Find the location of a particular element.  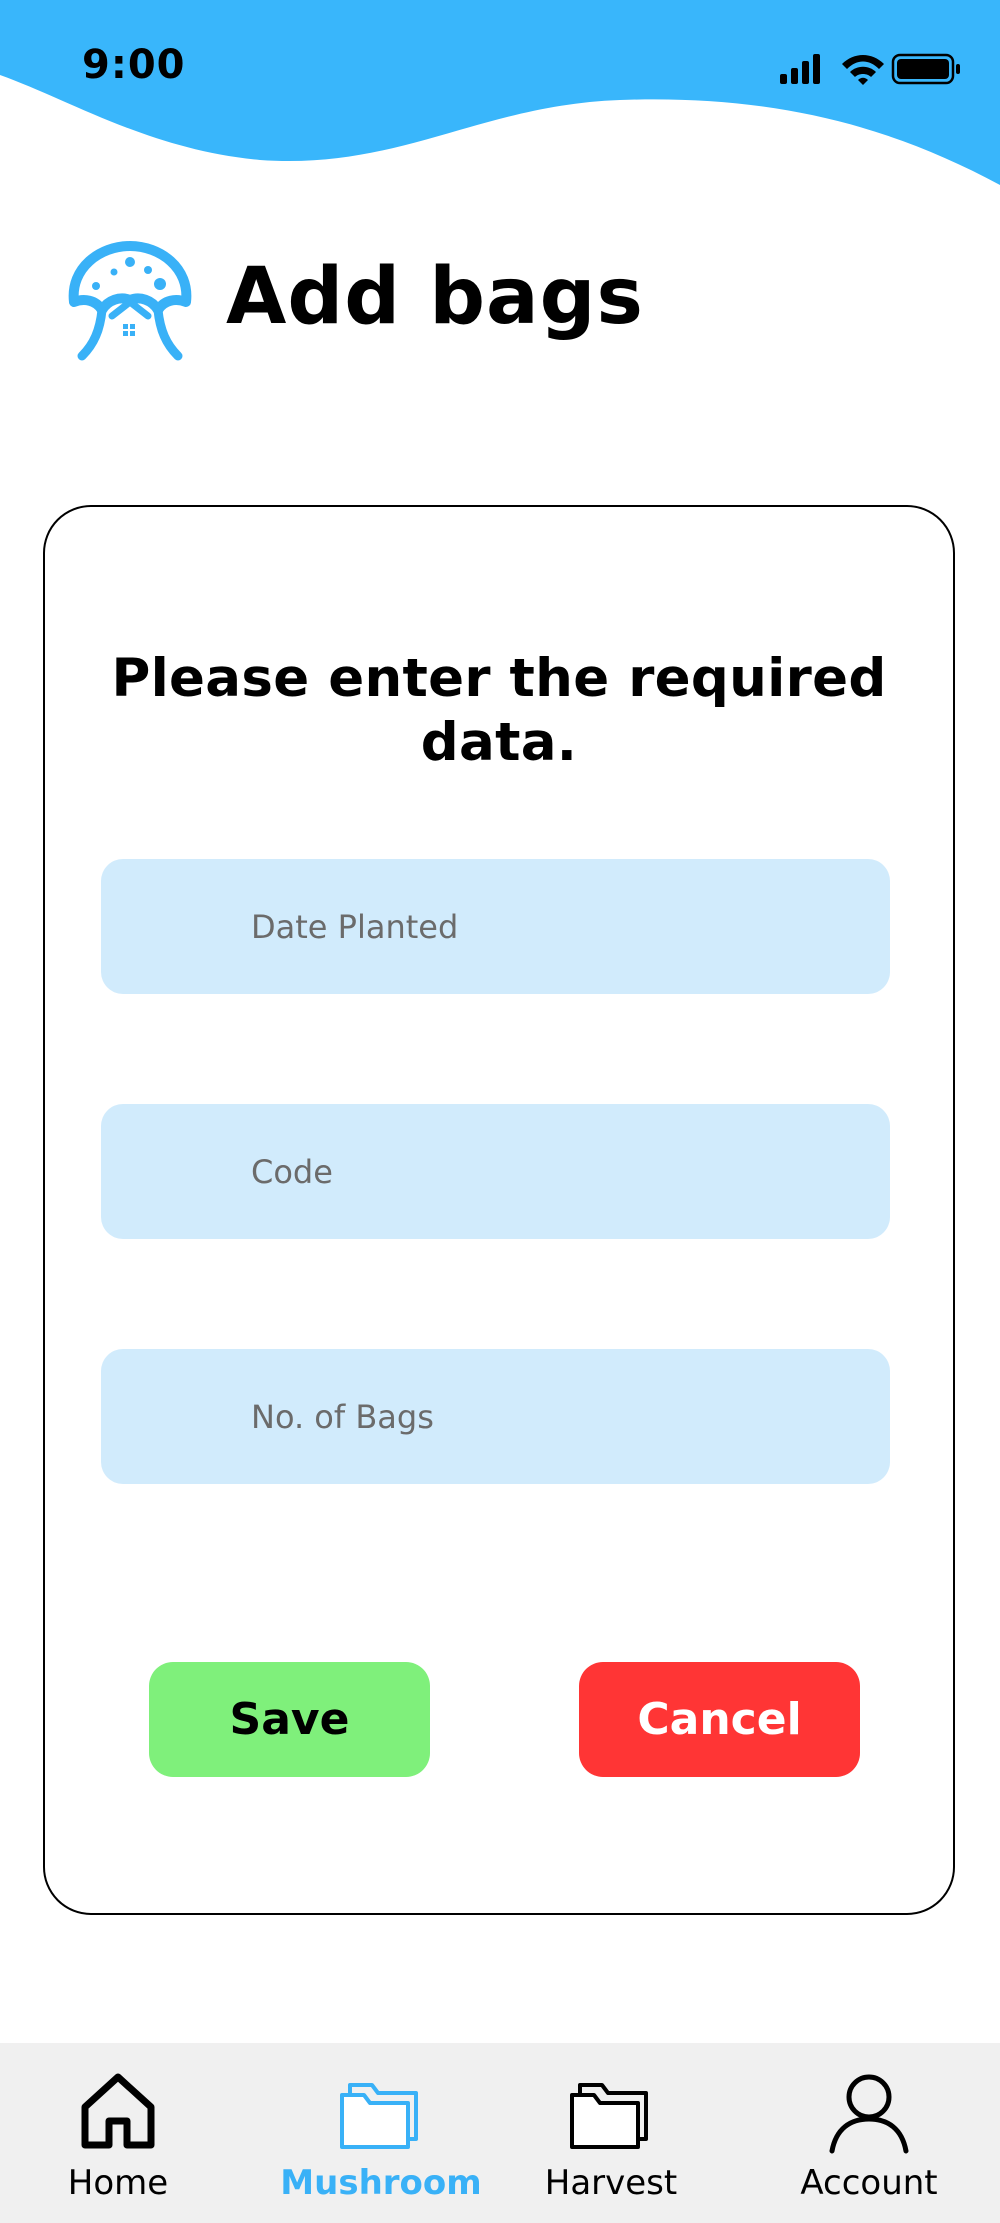

nav-label-account: Account is located at coordinates (869, 2183).